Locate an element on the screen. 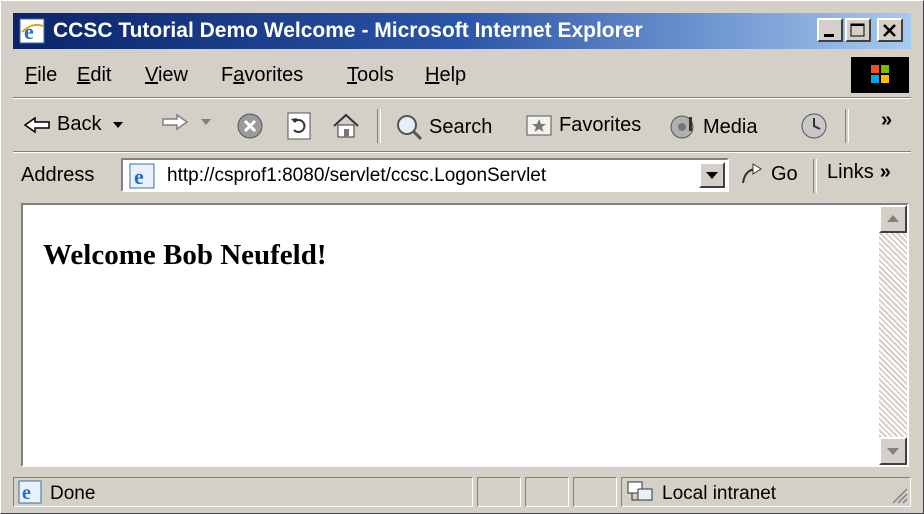 The height and width of the screenshot is (514, 924). close-button is located at coordinates (890, 30).